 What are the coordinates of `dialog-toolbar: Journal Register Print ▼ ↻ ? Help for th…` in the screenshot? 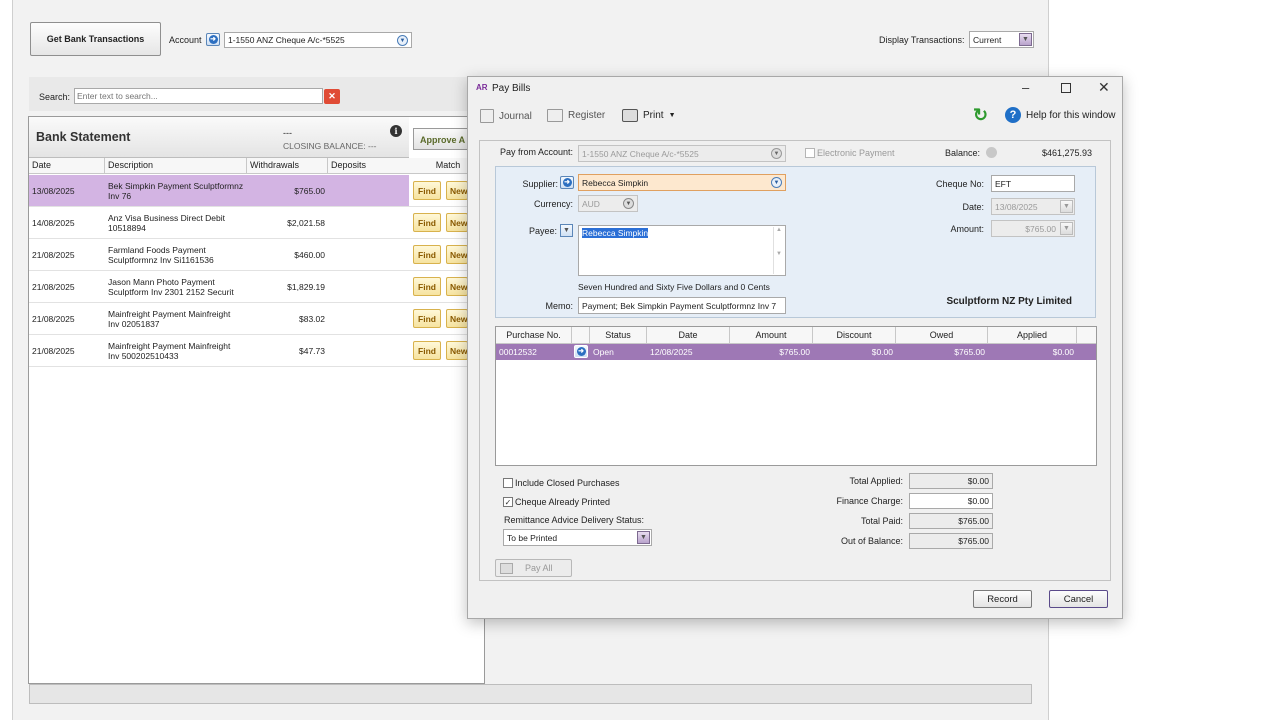 It's located at (795, 116).